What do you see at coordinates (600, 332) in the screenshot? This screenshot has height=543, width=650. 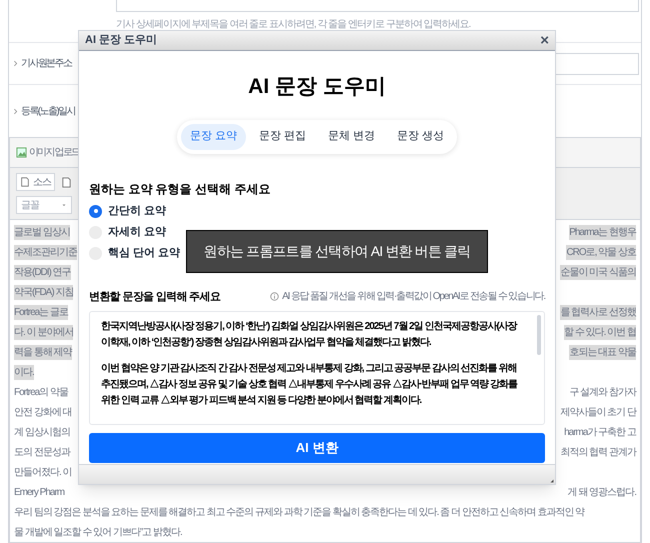 I see `article-text: 할 수 있다. 이번 협` at bounding box center [600, 332].